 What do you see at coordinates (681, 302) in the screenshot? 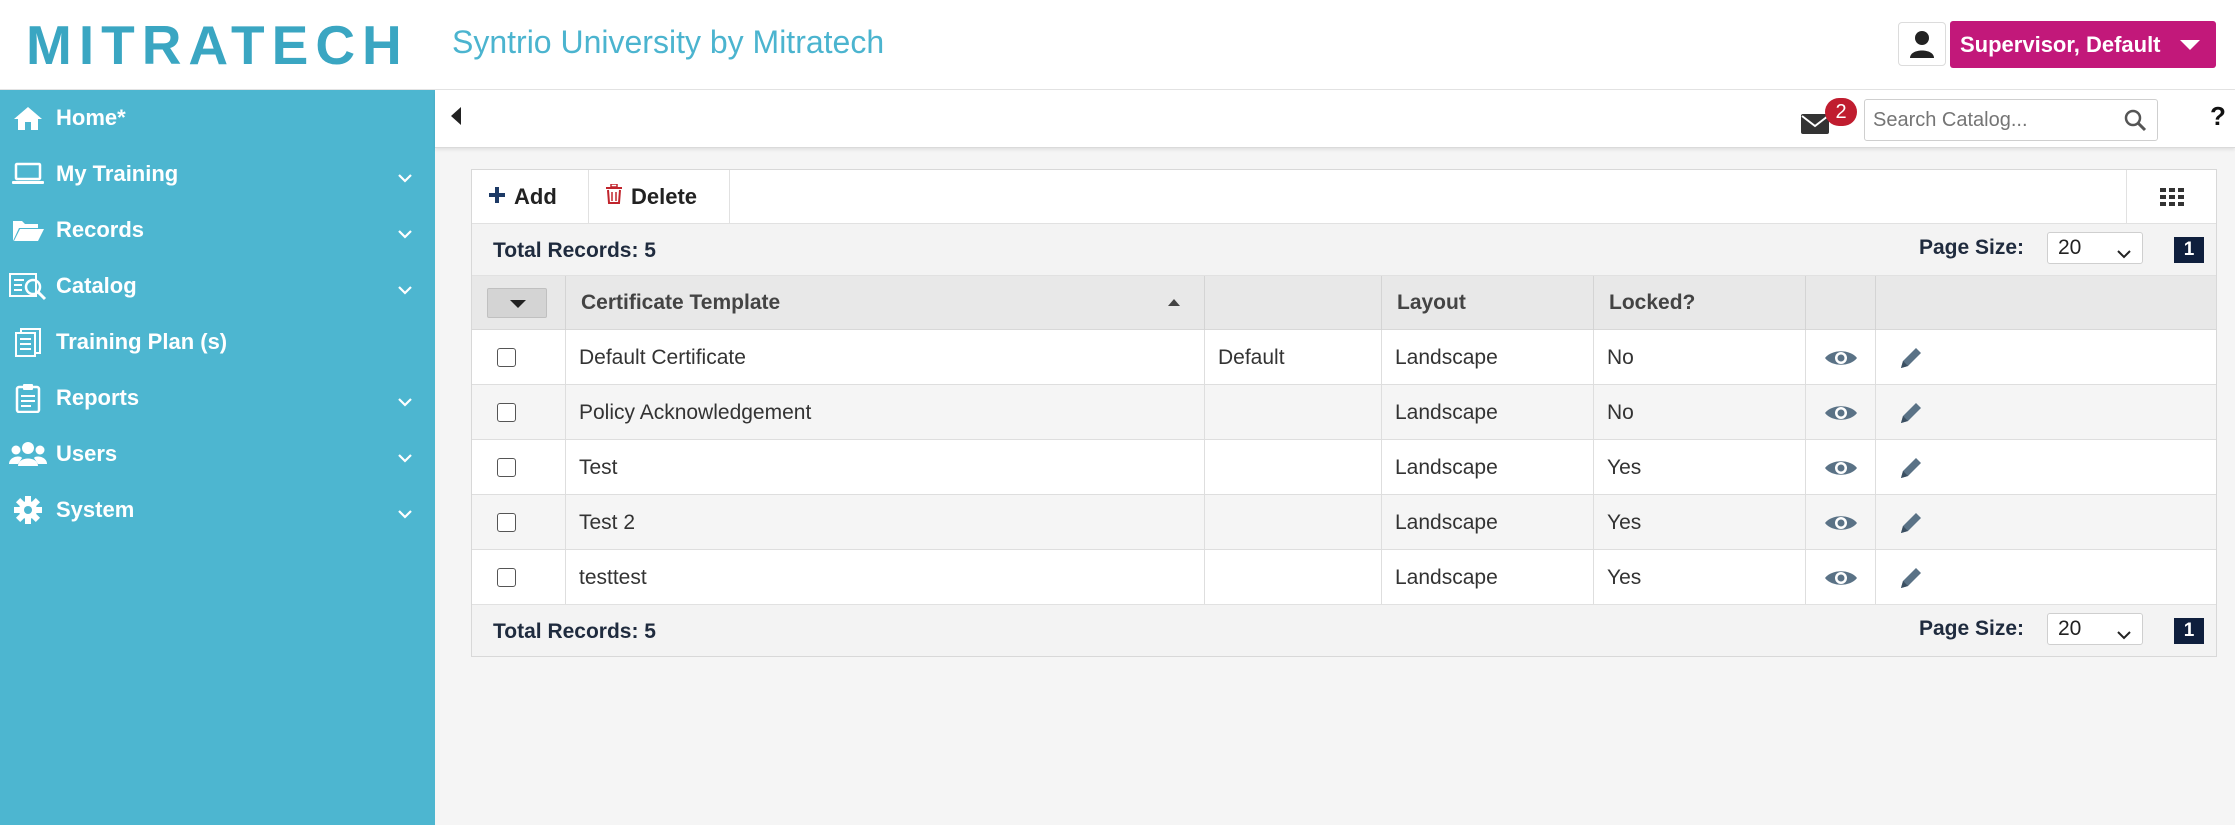
I see `column-label: Certificate Template` at bounding box center [681, 302].